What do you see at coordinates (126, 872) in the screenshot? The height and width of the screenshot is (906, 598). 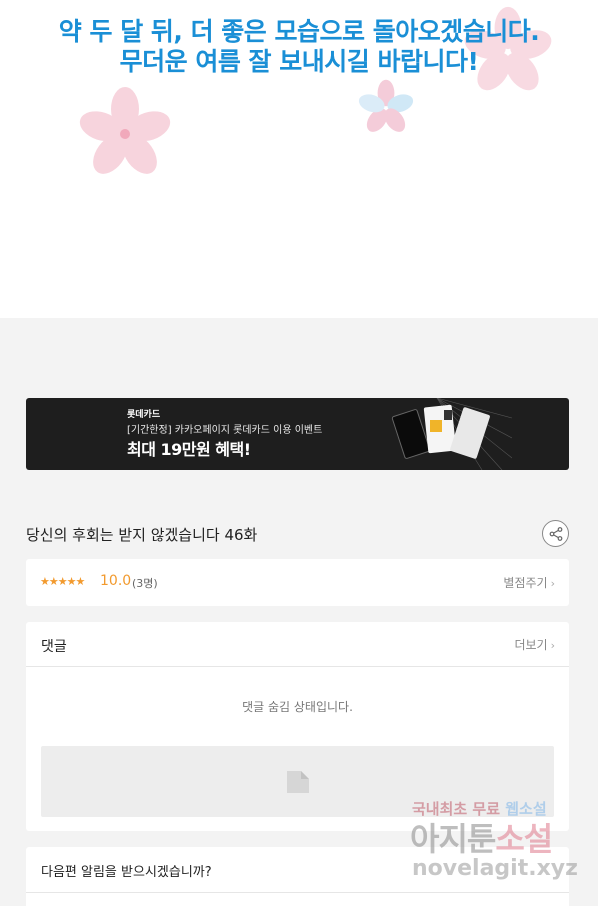 I see `notify-question: 다음편 알림을 받으시겠습니까?` at bounding box center [126, 872].